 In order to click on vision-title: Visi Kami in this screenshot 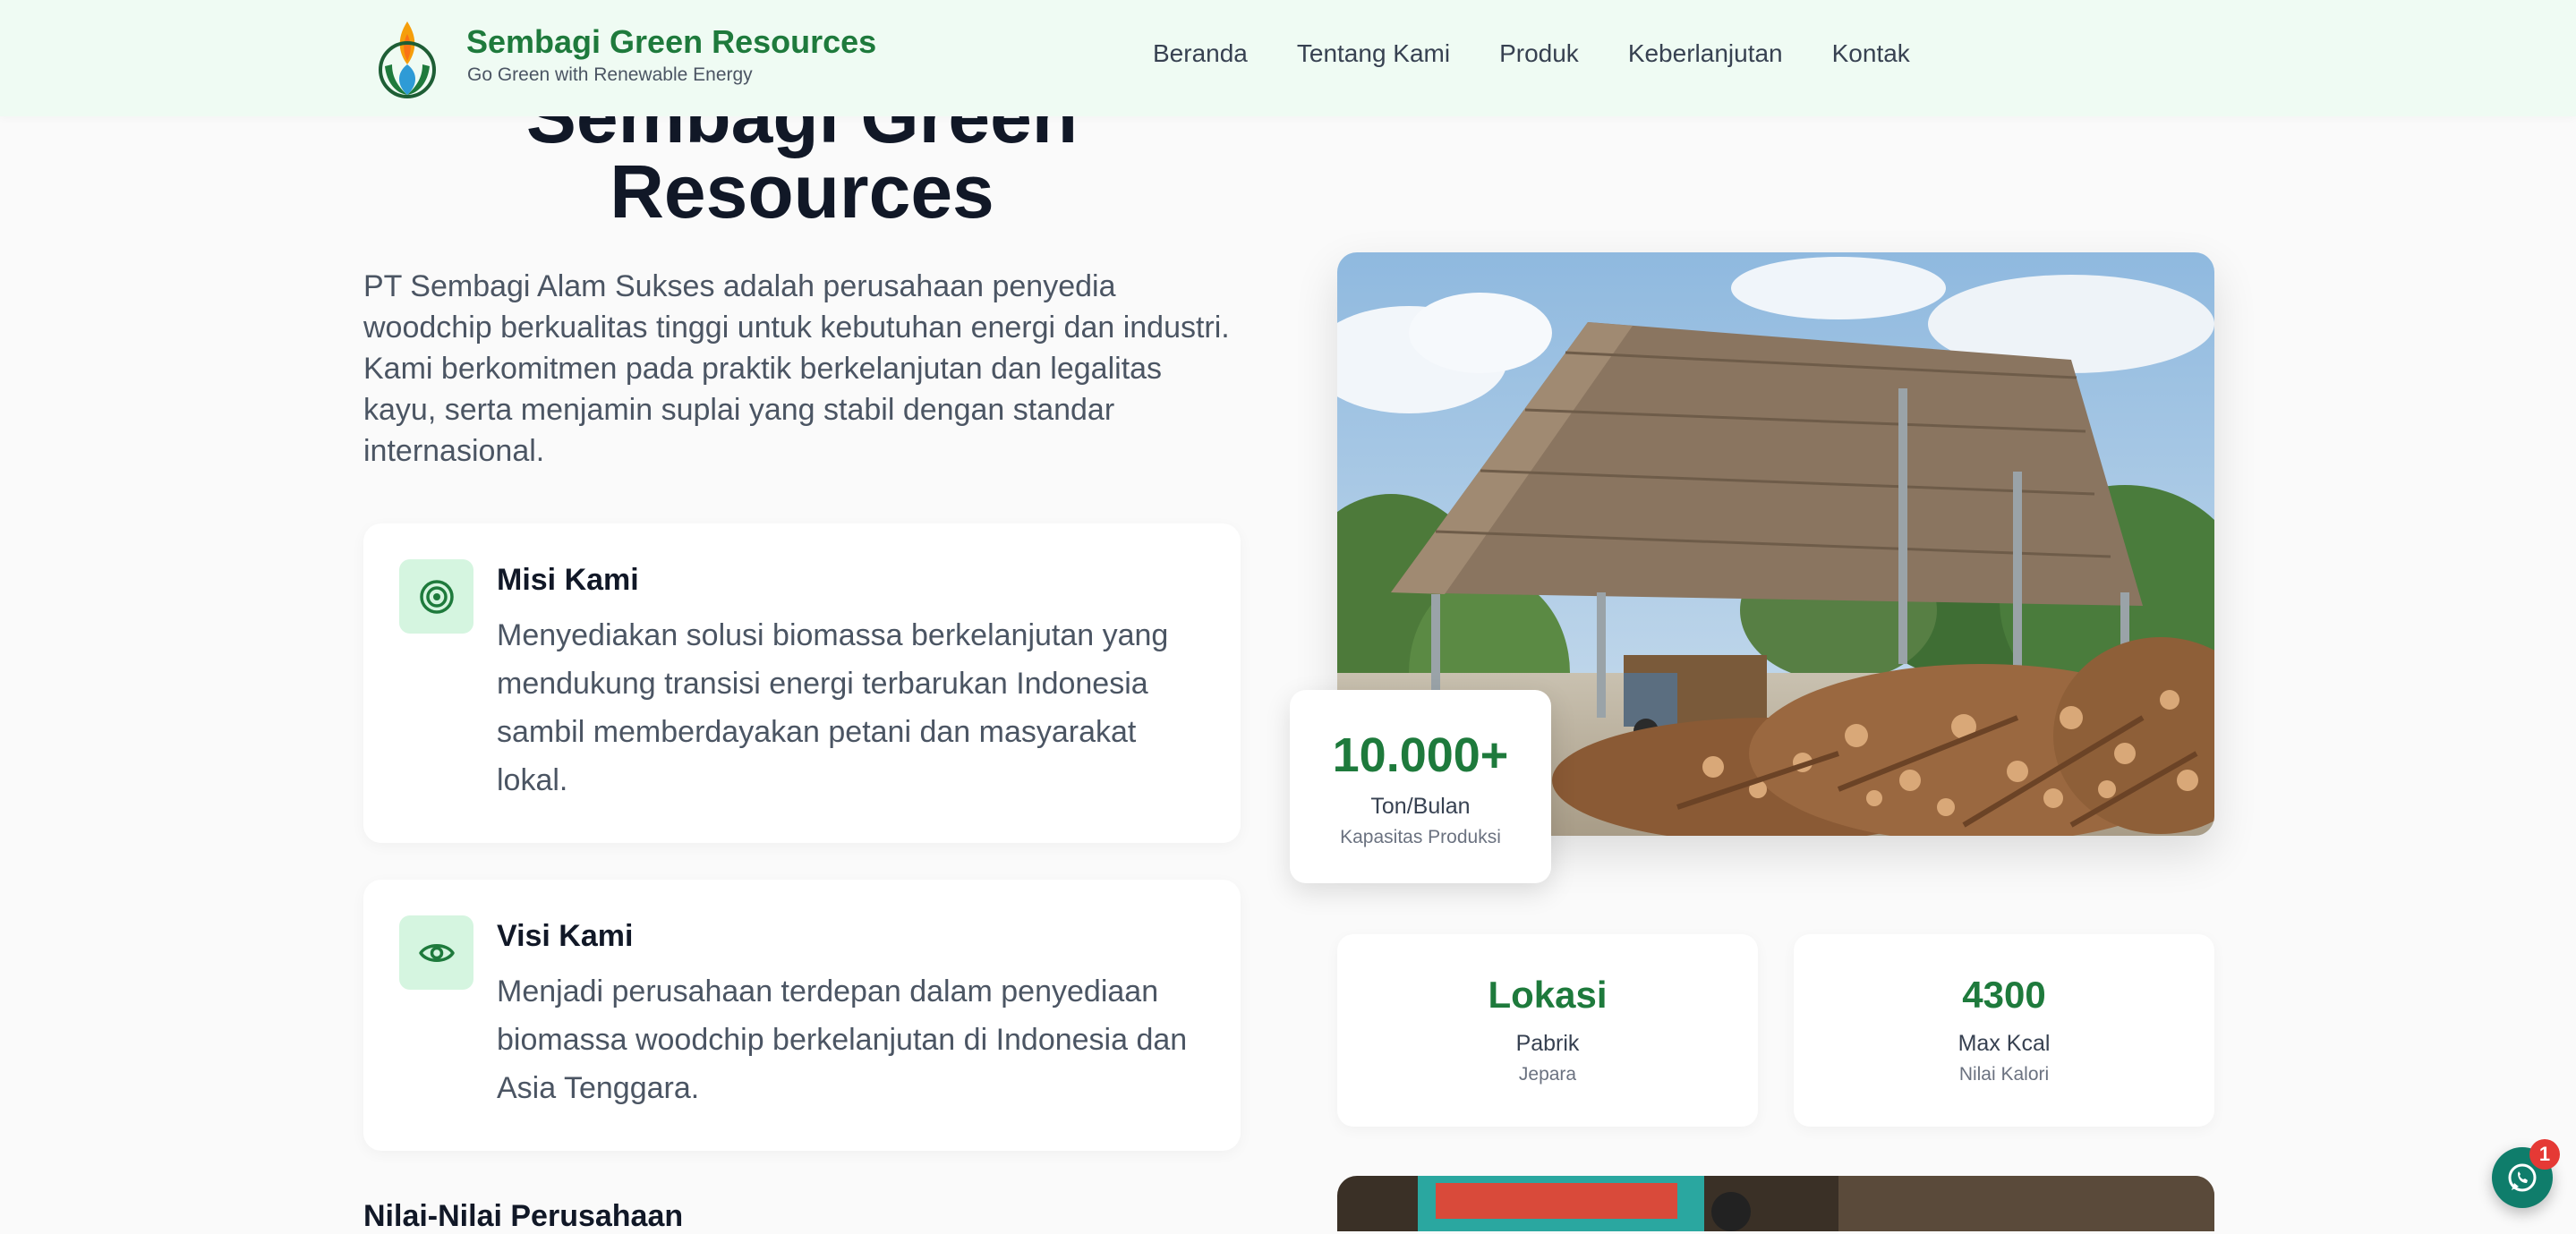, I will do `click(565, 936)`.